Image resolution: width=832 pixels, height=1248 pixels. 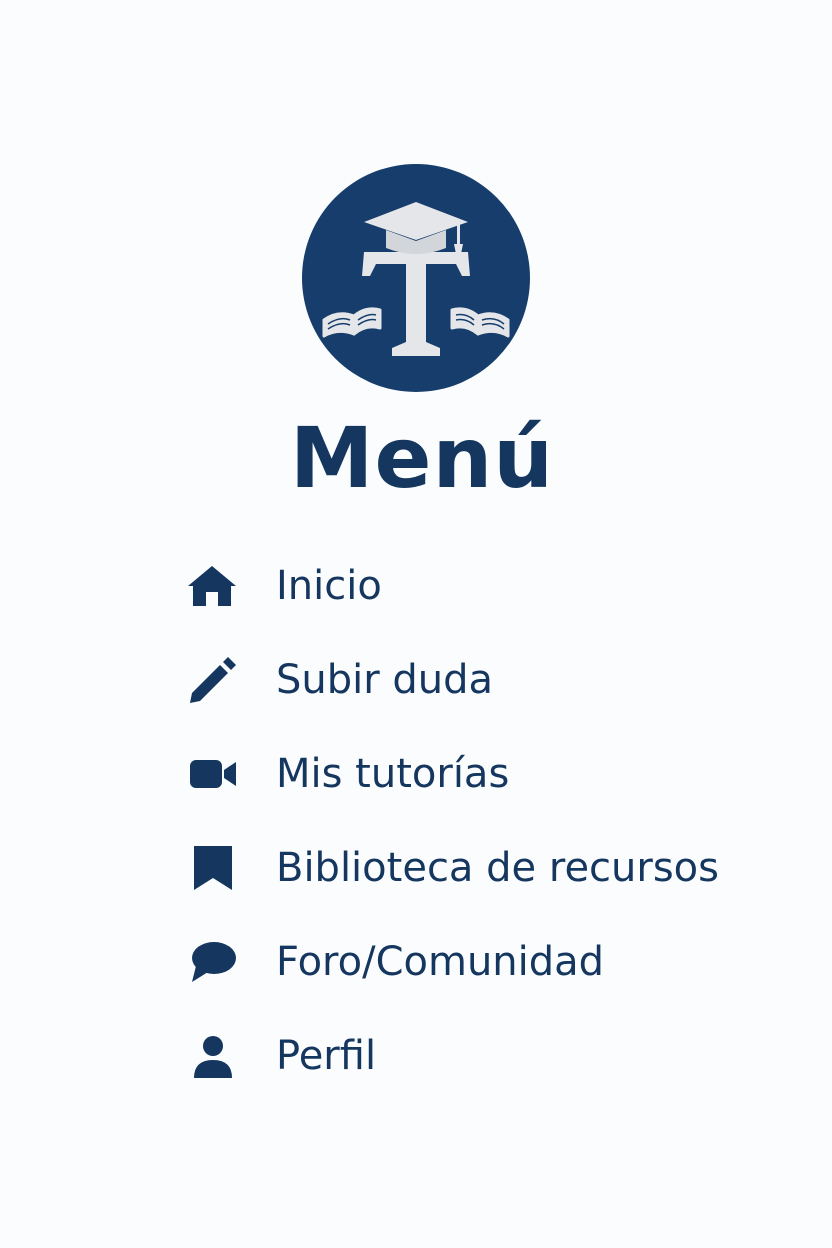 I want to click on bookmark-icon, so click(x=214, y=868).